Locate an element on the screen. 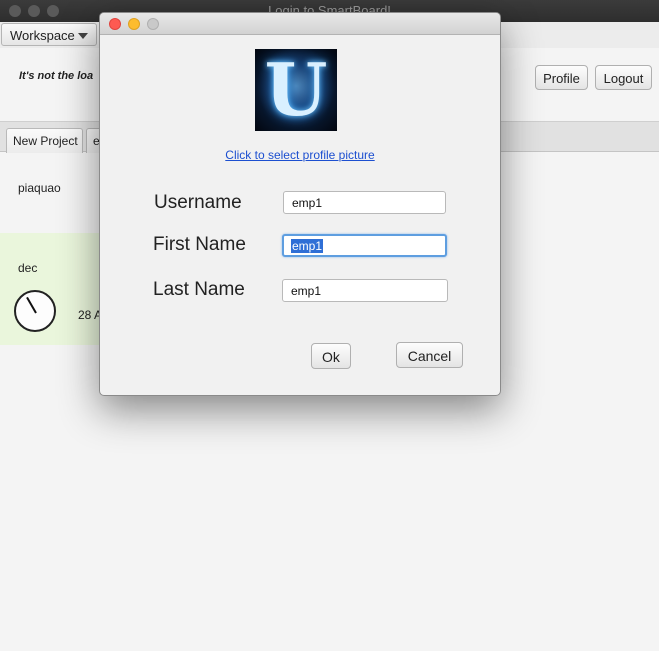  profile-picture: U is located at coordinates (296, 90).